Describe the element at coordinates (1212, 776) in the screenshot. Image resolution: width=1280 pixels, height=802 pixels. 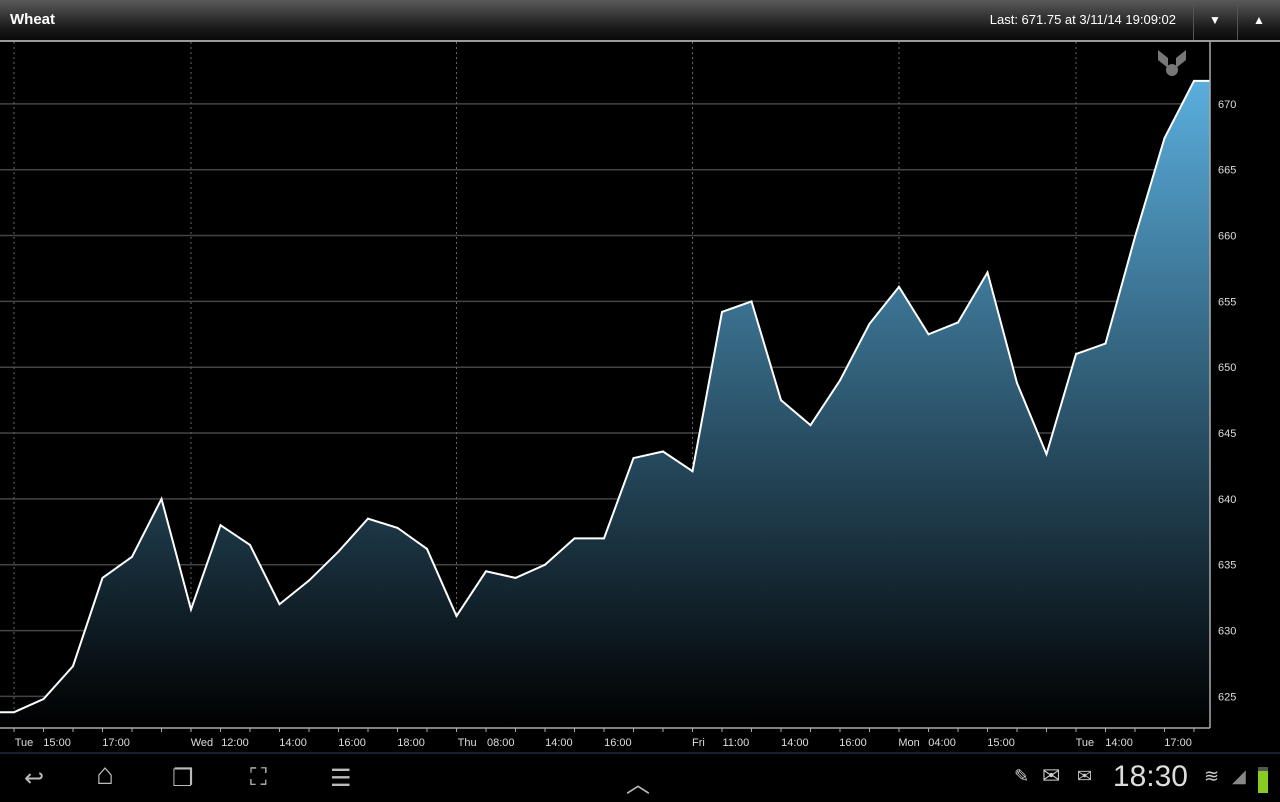
I see `wifi-icon: ≋` at that location.